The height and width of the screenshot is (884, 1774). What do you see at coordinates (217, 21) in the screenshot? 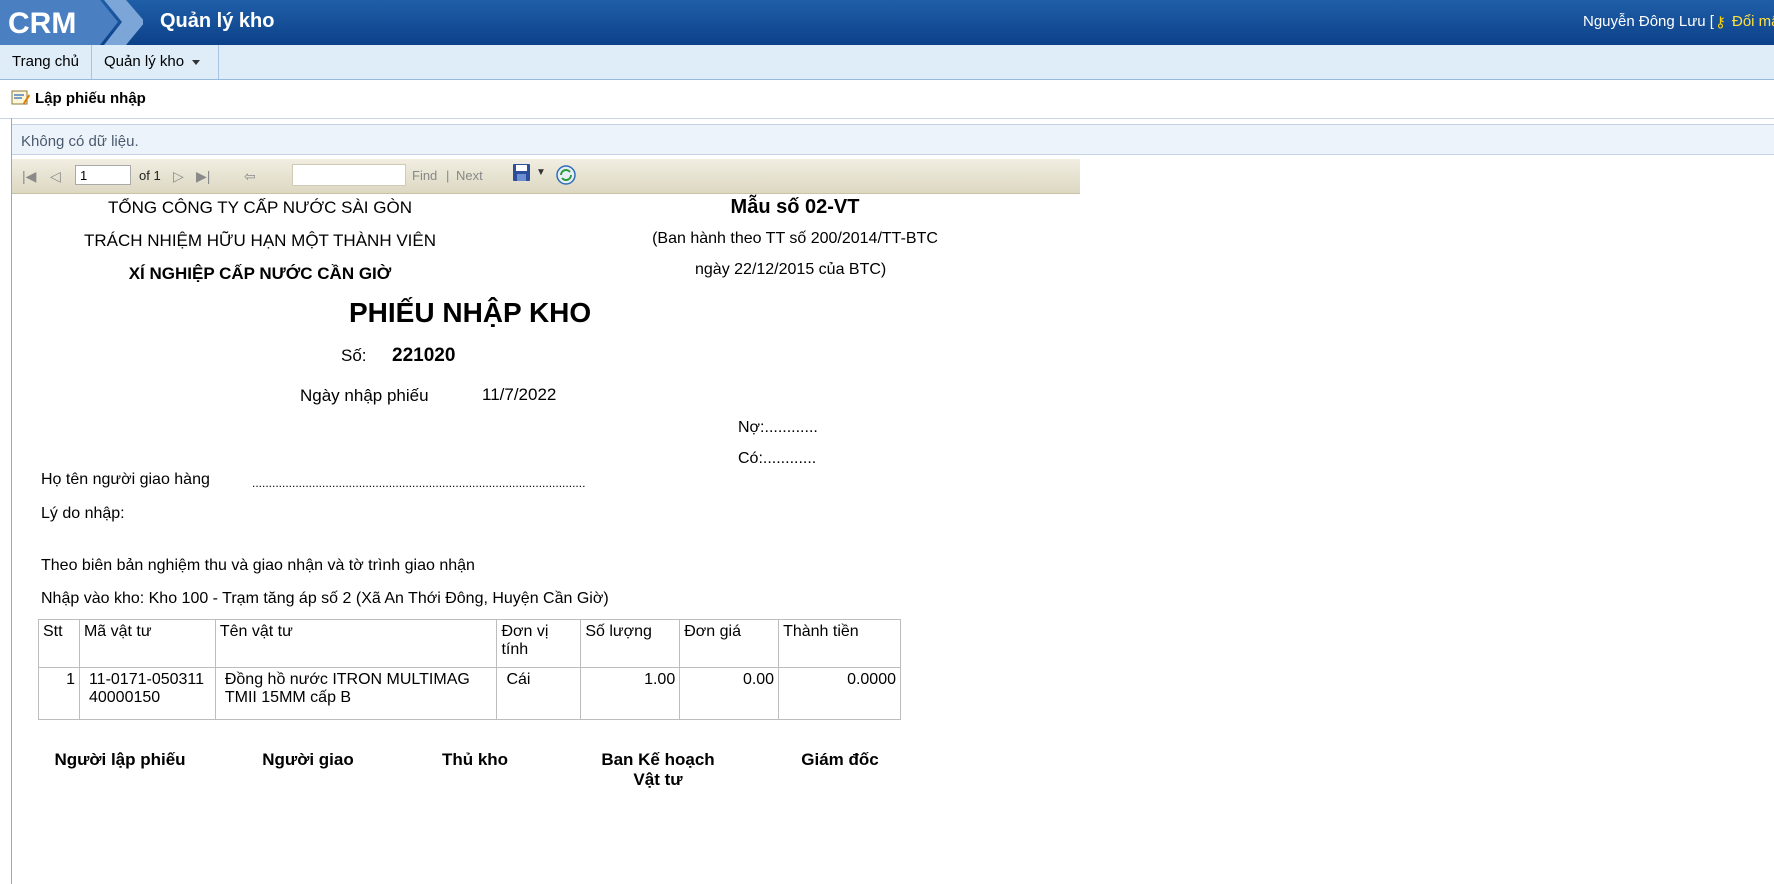
I see `app-title: Quản lý kho` at bounding box center [217, 21].